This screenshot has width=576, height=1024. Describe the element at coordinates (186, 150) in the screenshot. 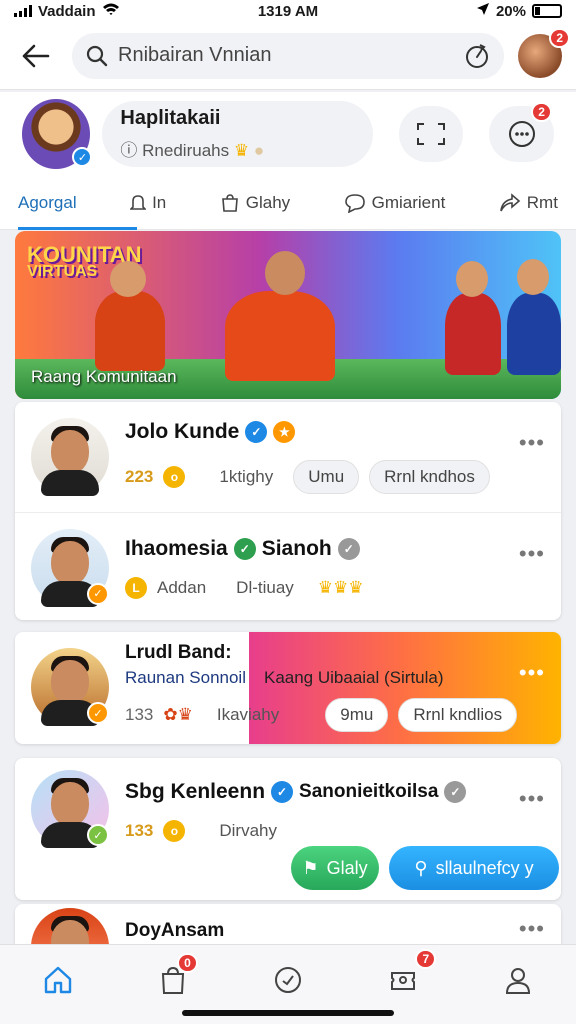

I see `profile-subtitle: Rnediruahs` at that location.